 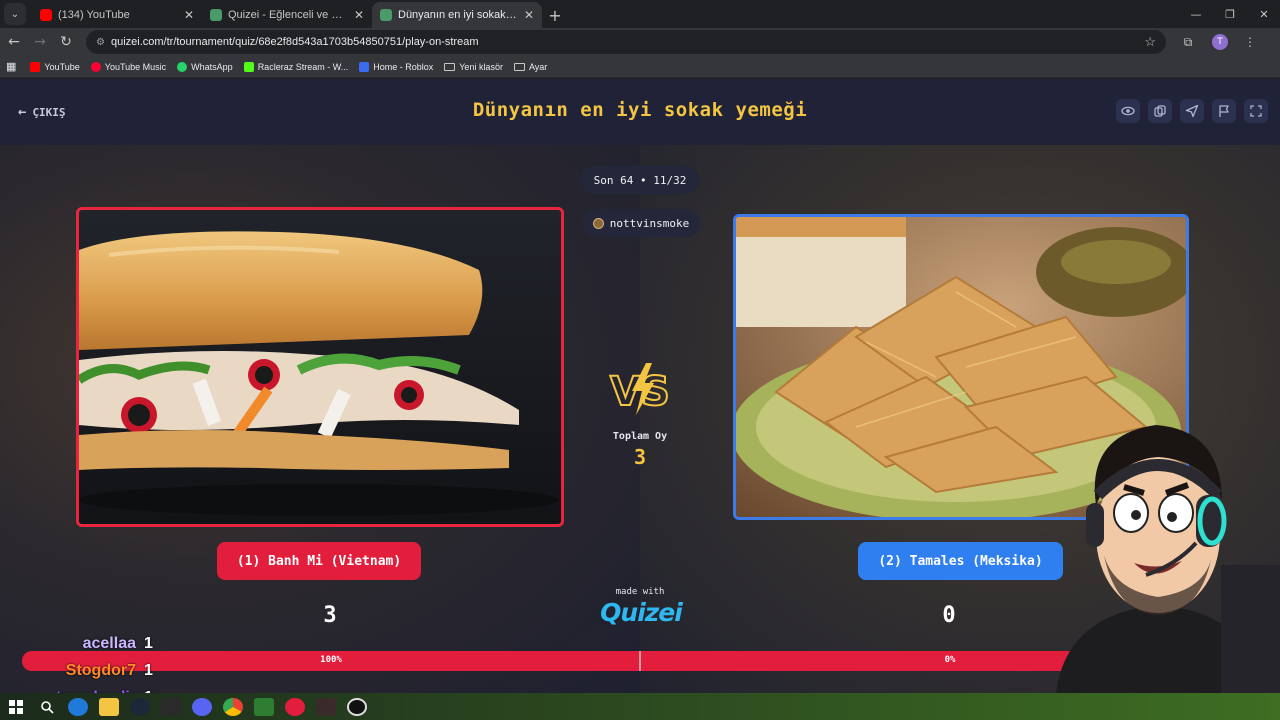 What do you see at coordinates (403, 66) in the screenshot?
I see `bookmark-label: Home - Roblox` at bounding box center [403, 66].